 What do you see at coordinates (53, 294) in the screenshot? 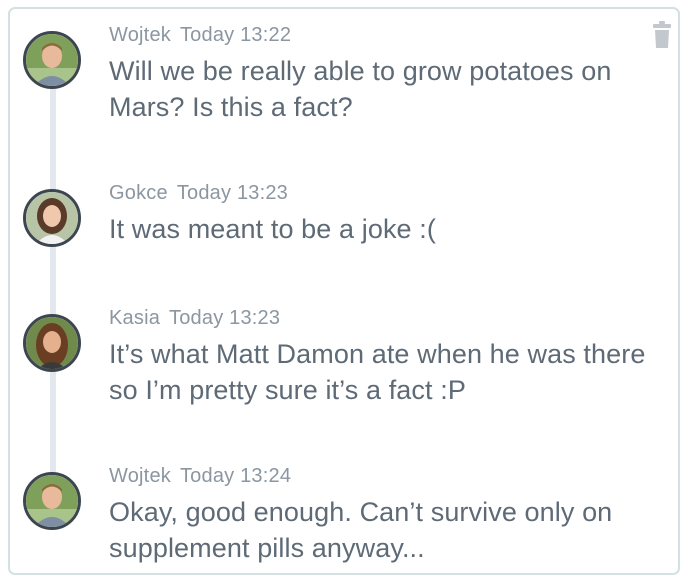
I see `timeline-line` at bounding box center [53, 294].